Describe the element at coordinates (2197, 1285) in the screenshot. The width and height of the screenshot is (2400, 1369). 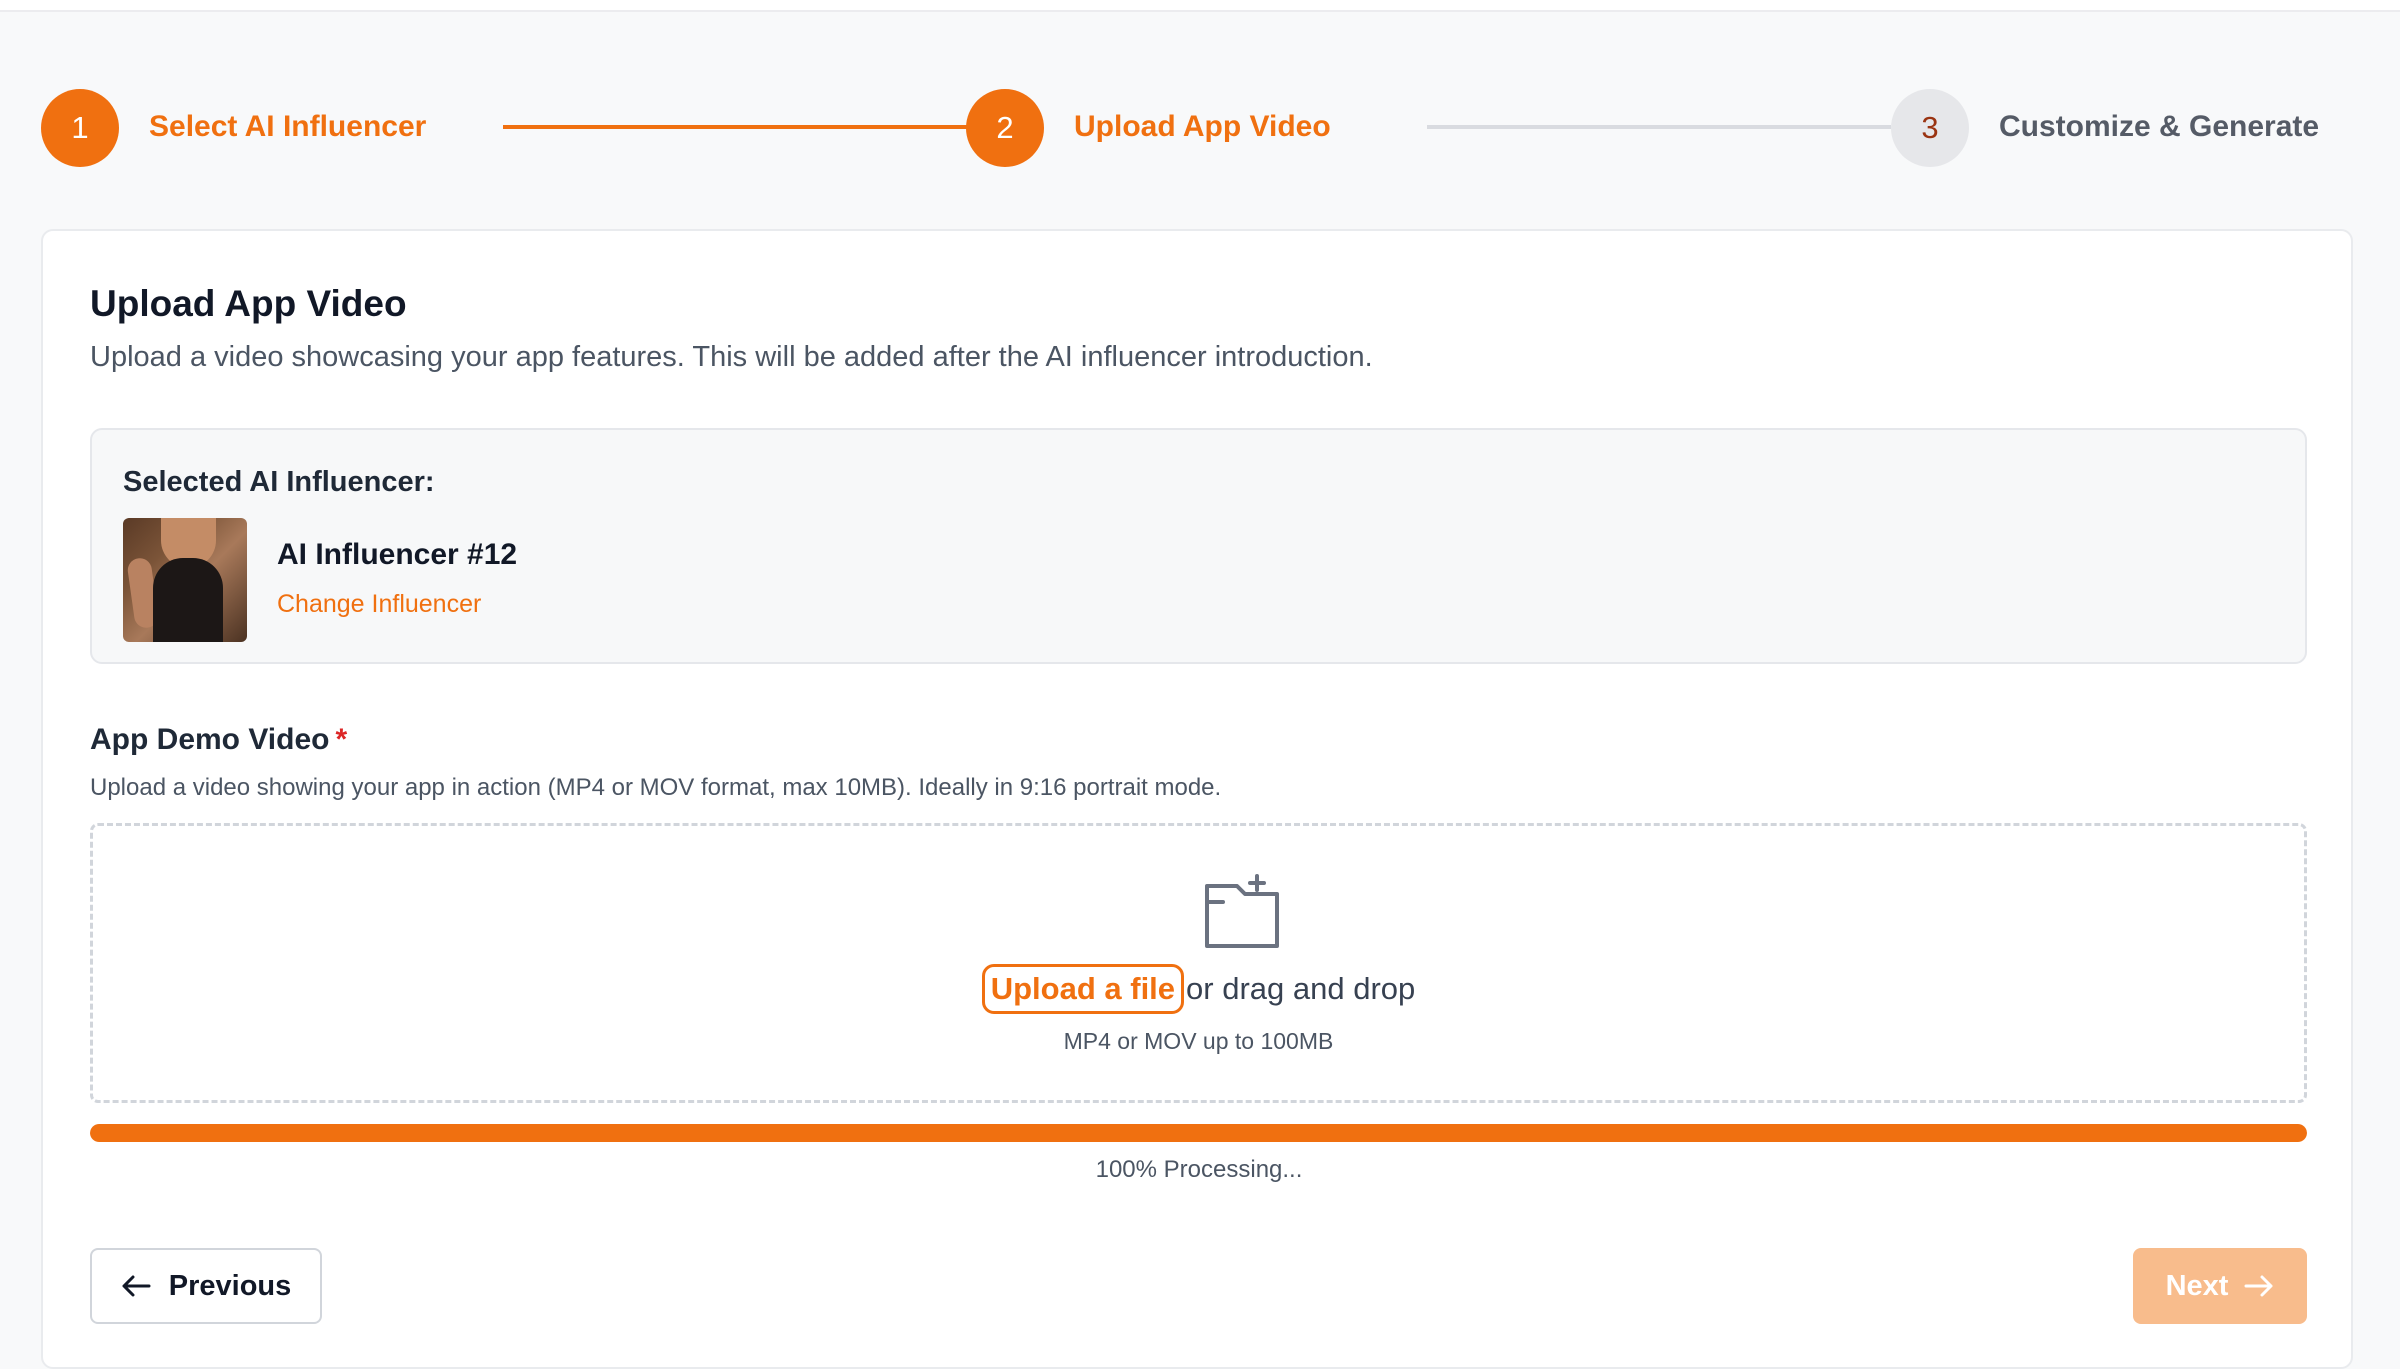
I see `next-button-label: Next` at that location.